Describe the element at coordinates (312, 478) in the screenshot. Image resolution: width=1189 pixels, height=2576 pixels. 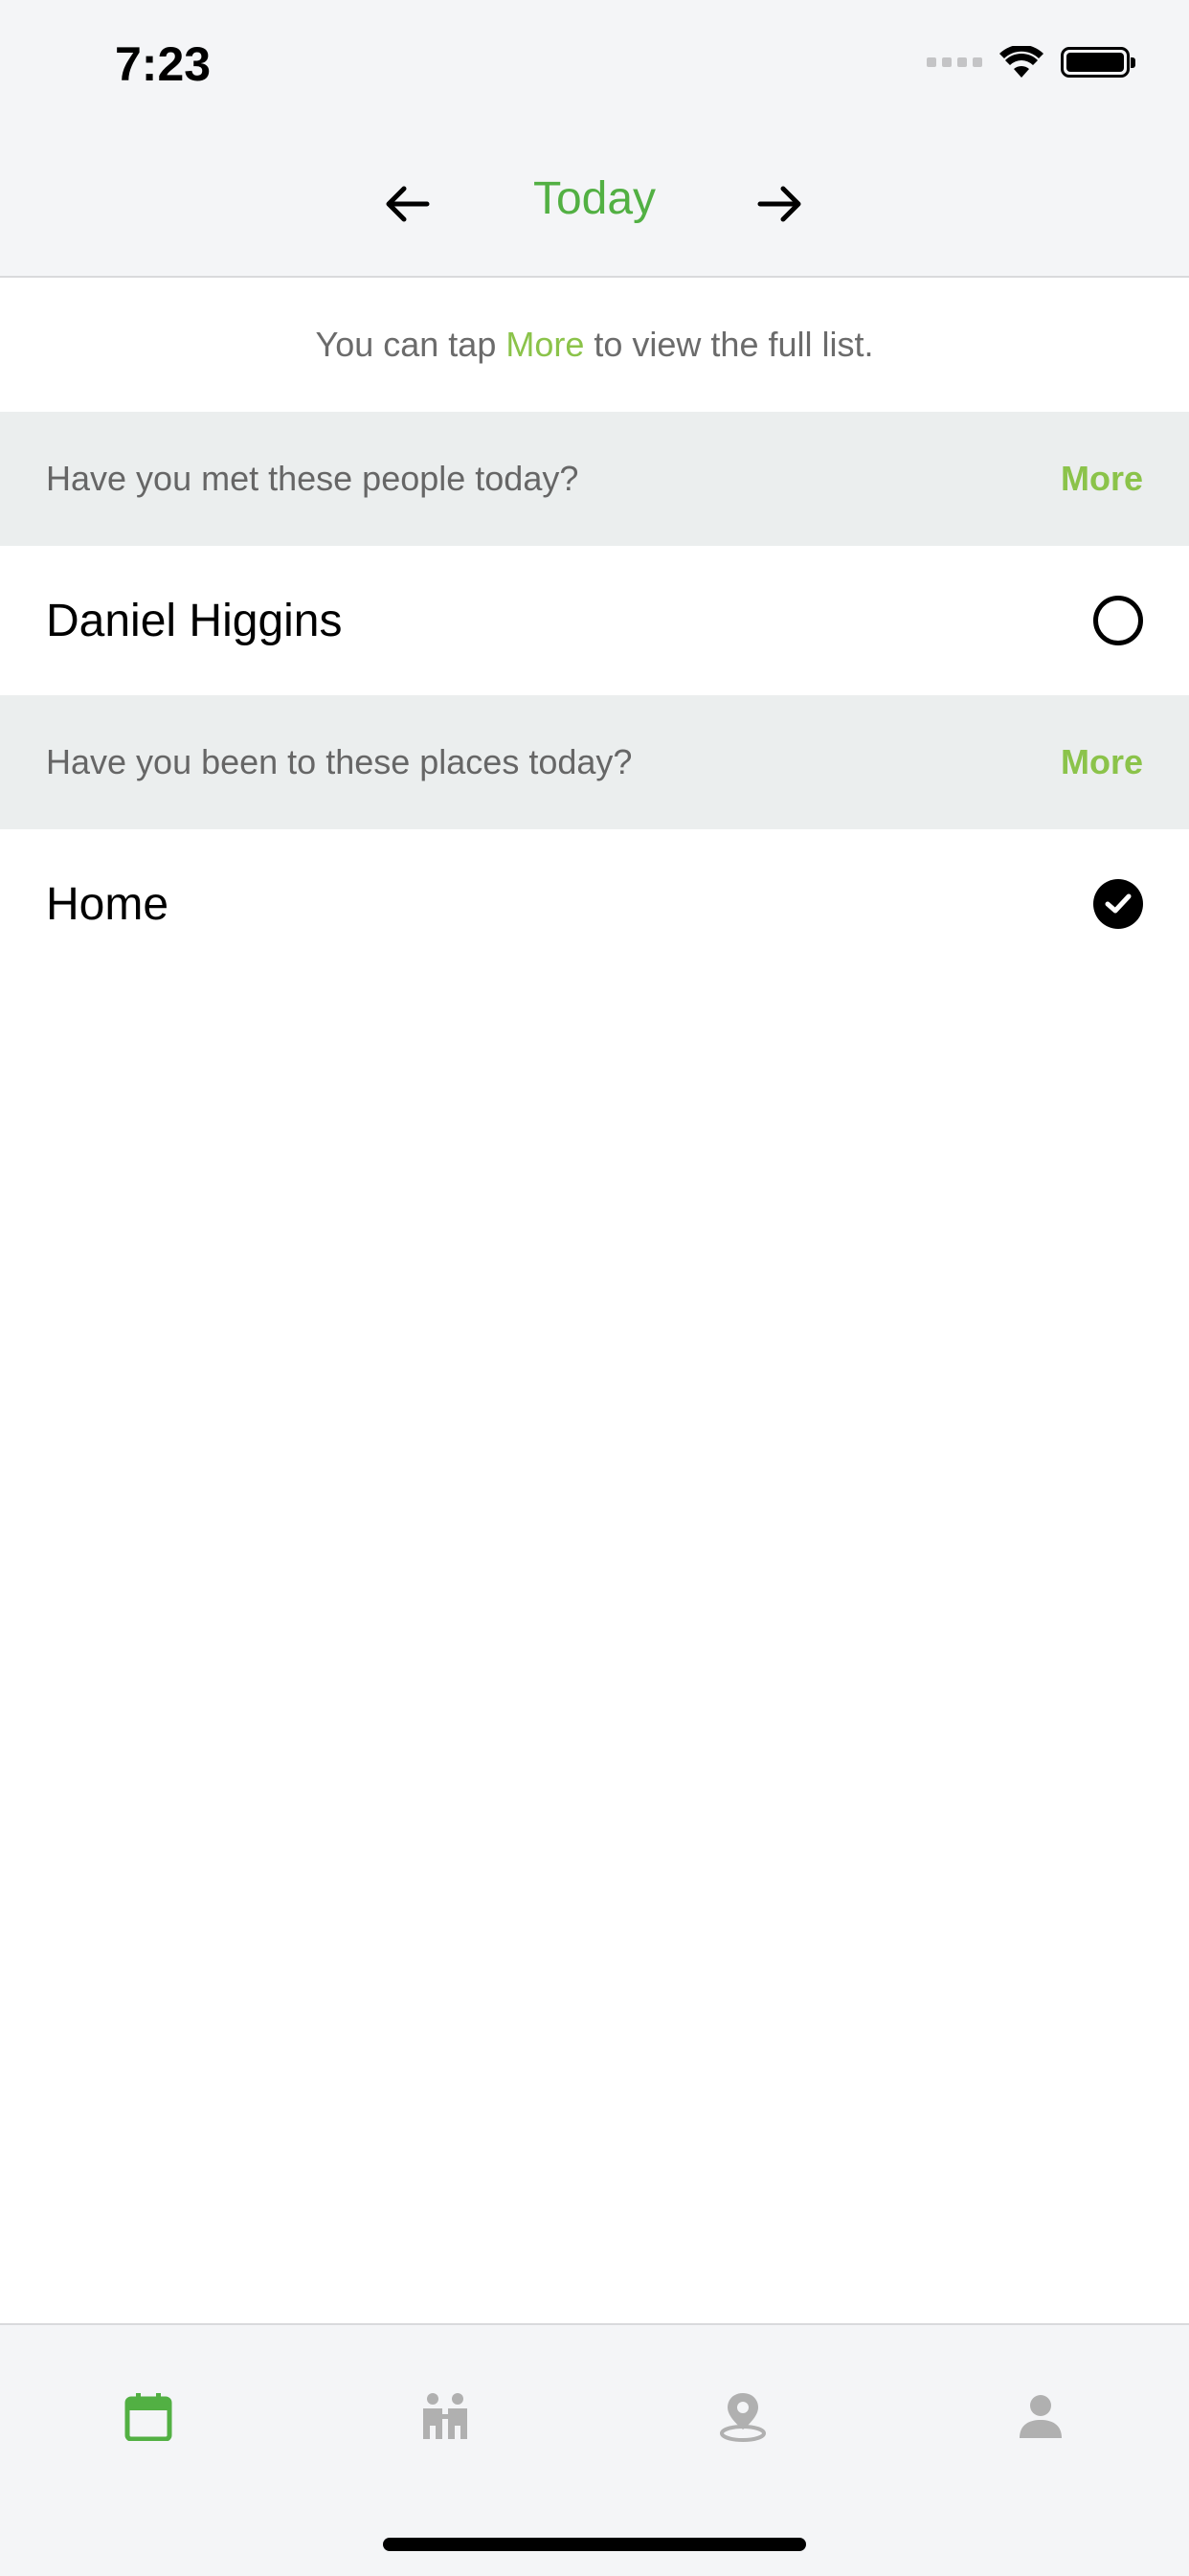
I see `people-section-title: Have you met these people today?` at that location.